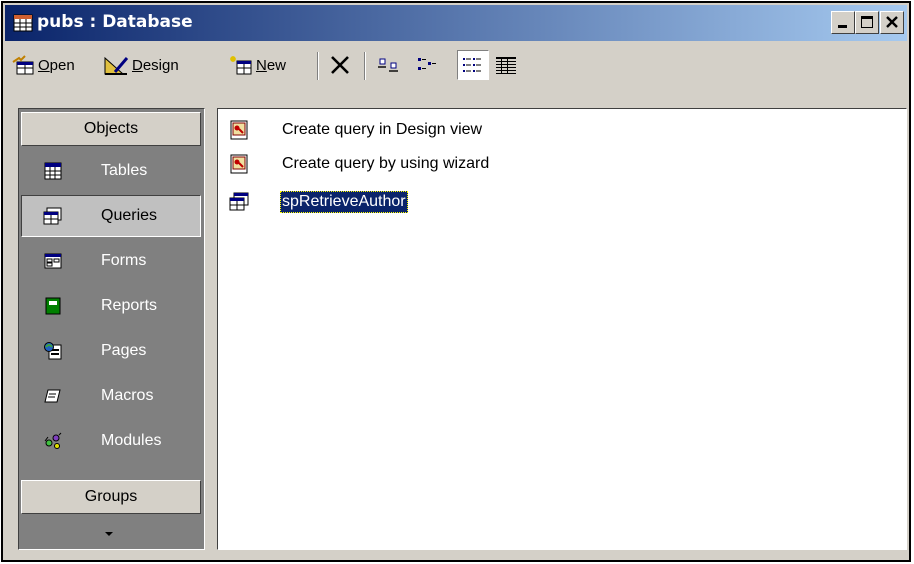  What do you see at coordinates (52, 216) in the screenshot?
I see `query-icon` at bounding box center [52, 216].